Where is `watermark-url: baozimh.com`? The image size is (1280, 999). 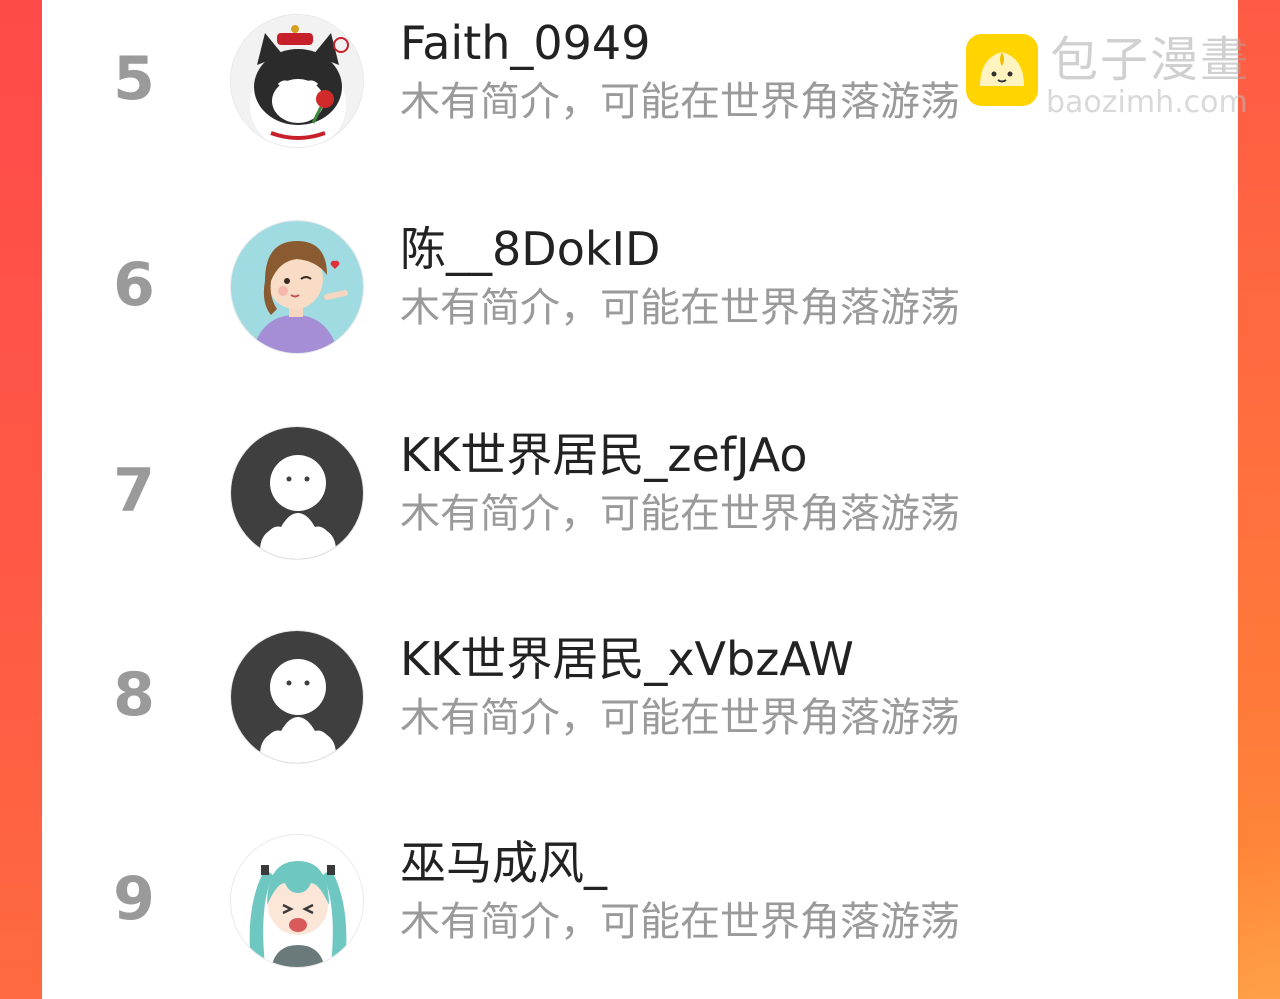 watermark-url: baozimh.com is located at coordinates (1147, 102).